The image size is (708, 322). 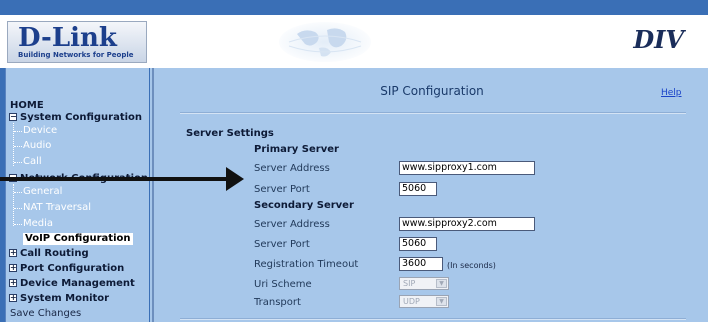 What do you see at coordinates (76, 55) in the screenshot?
I see `logo-tagline: Building Networks for People` at bounding box center [76, 55].